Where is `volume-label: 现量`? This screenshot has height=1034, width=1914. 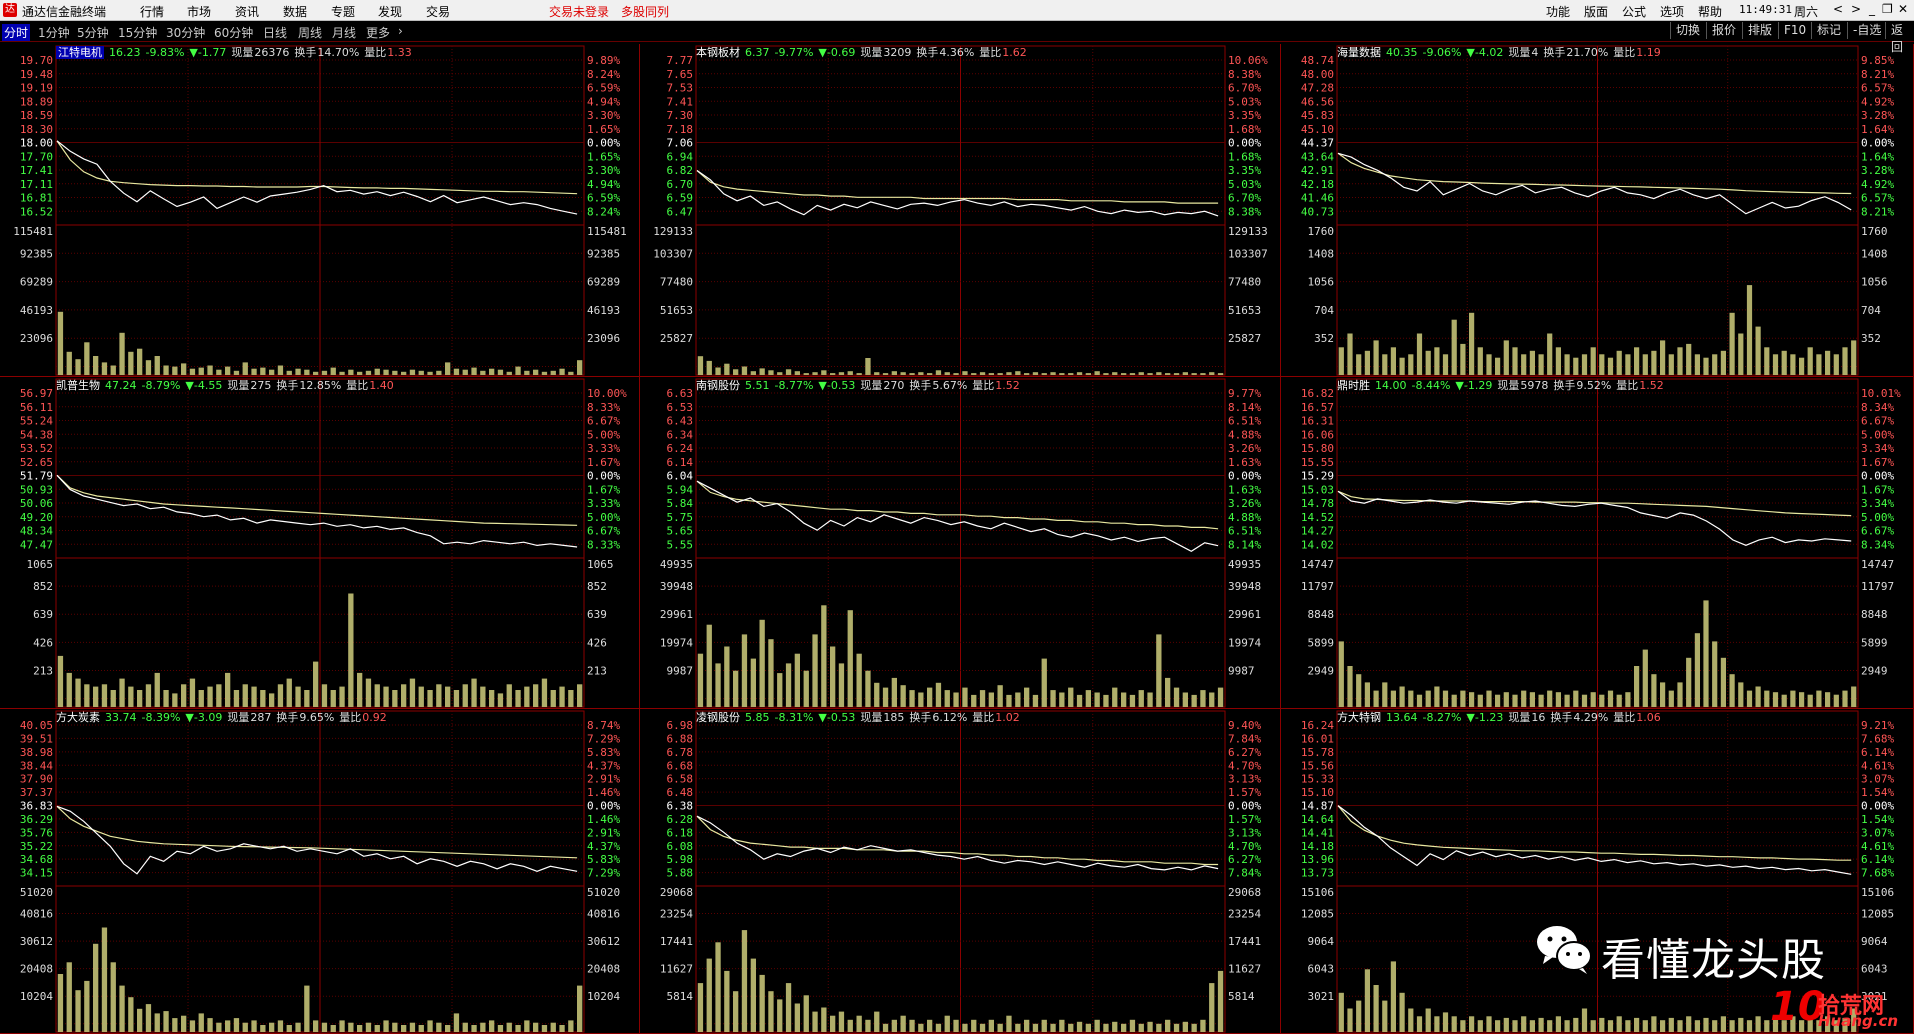 volume-label: 现量 is located at coordinates (1519, 52).